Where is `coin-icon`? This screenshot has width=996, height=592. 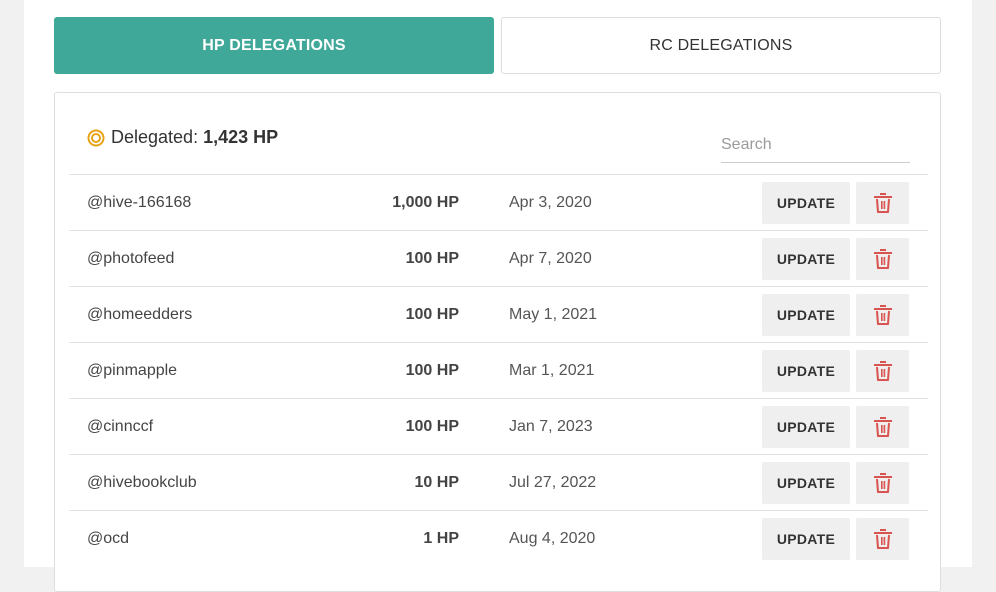
coin-icon is located at coordinates (96, 137).